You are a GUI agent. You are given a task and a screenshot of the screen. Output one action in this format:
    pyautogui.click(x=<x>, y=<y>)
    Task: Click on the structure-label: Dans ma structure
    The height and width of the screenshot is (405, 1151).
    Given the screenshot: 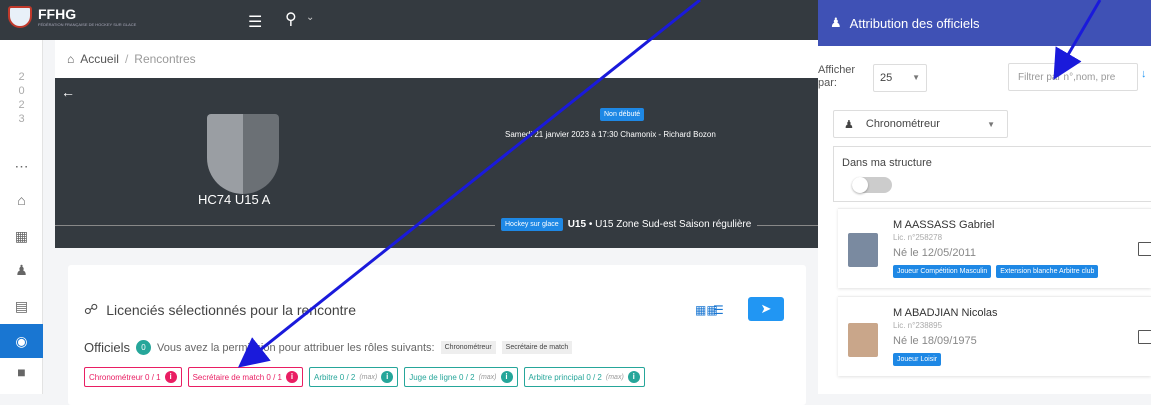 What is the action you would take?
    pyautogui.click(x=887, y=163)
    